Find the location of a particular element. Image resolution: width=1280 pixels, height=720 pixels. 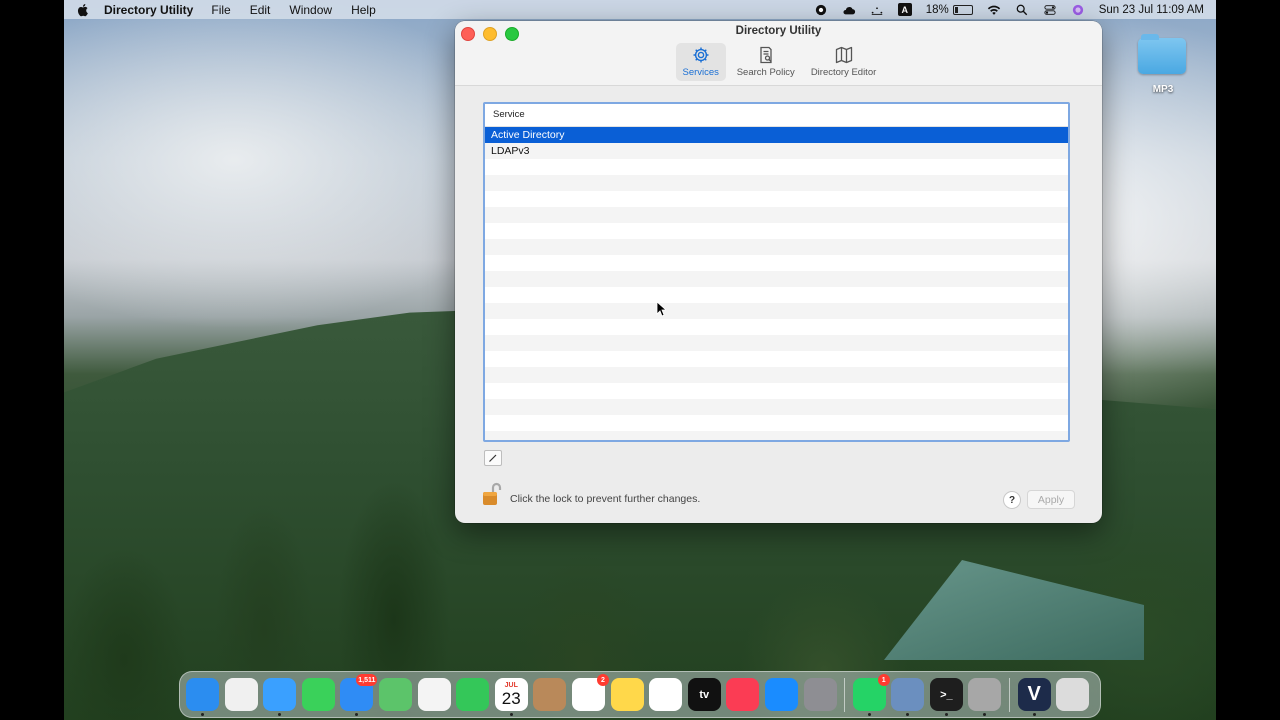

dock-system-settings-icon is located at coordinates (820, 694).